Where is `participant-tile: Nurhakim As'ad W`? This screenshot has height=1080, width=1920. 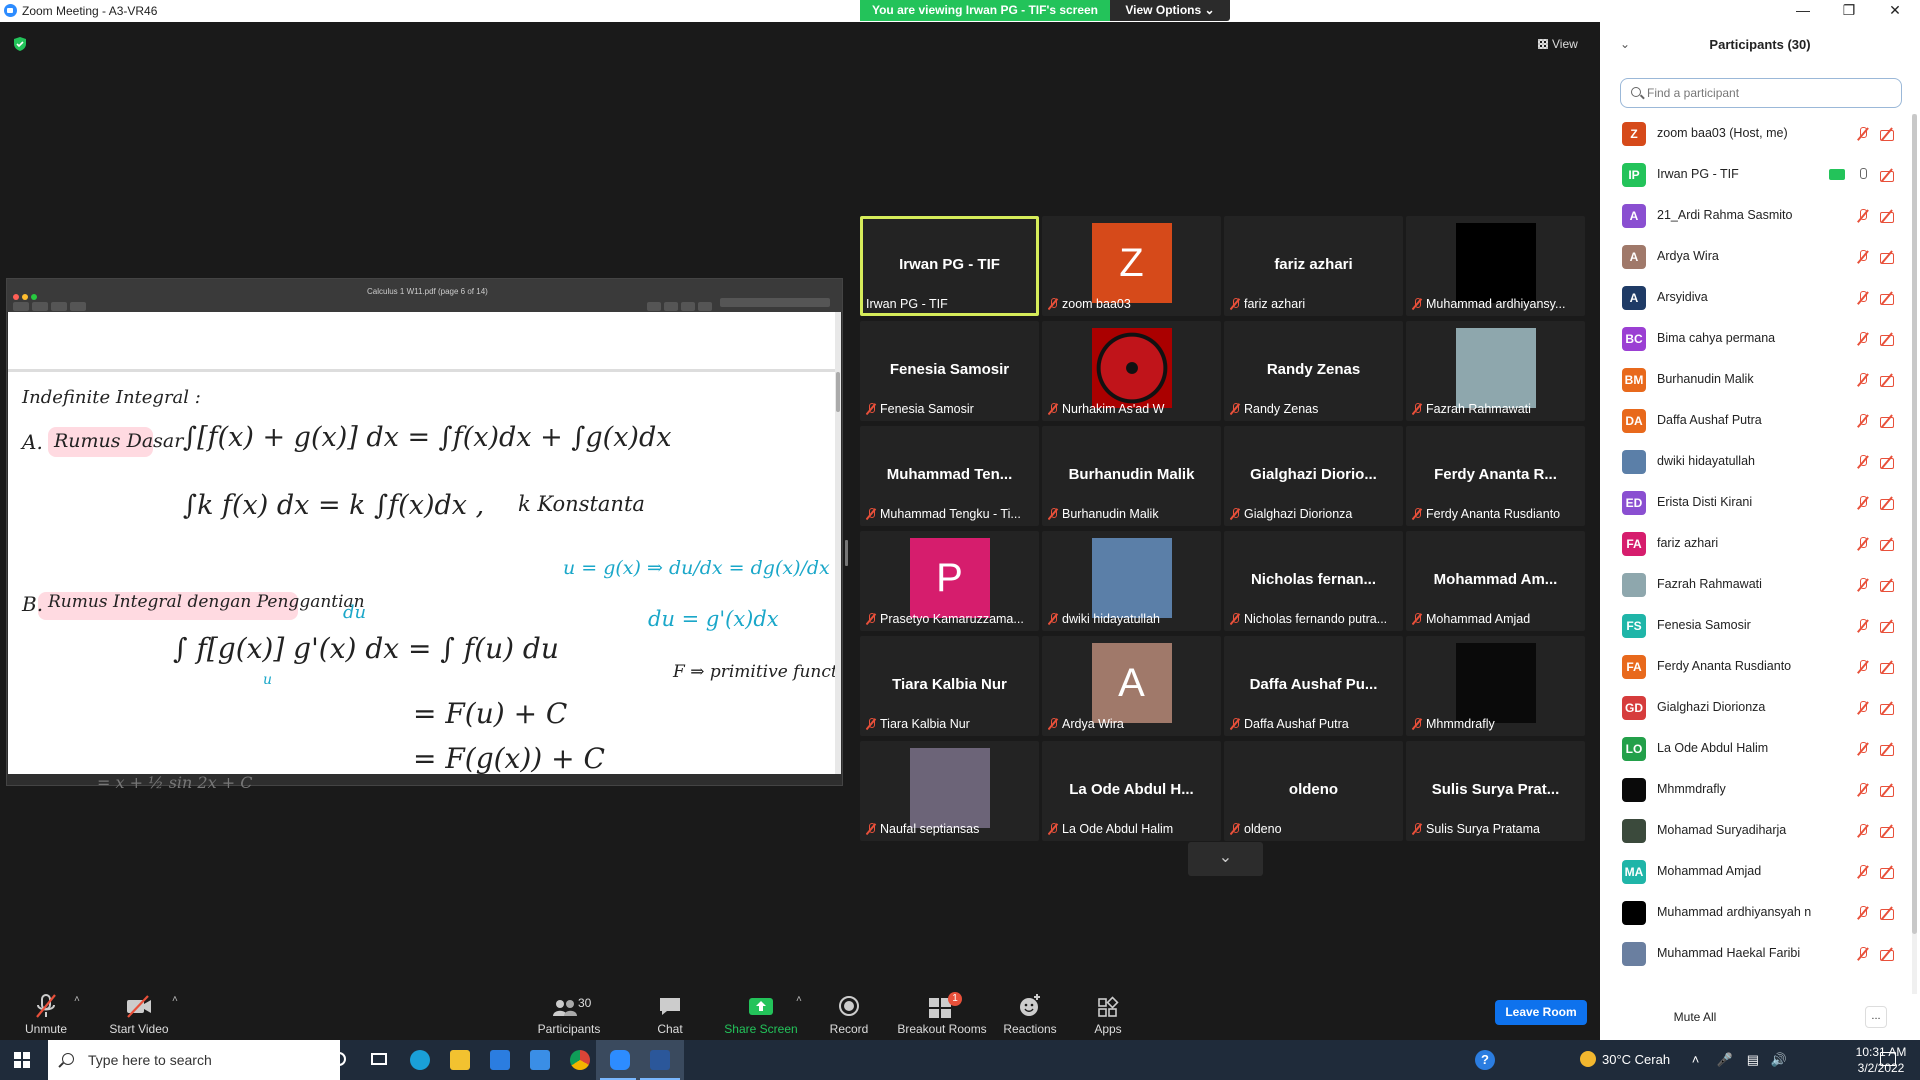 participant-tile: Nurhakim As'ad W is located at coordinates (1131, 371).